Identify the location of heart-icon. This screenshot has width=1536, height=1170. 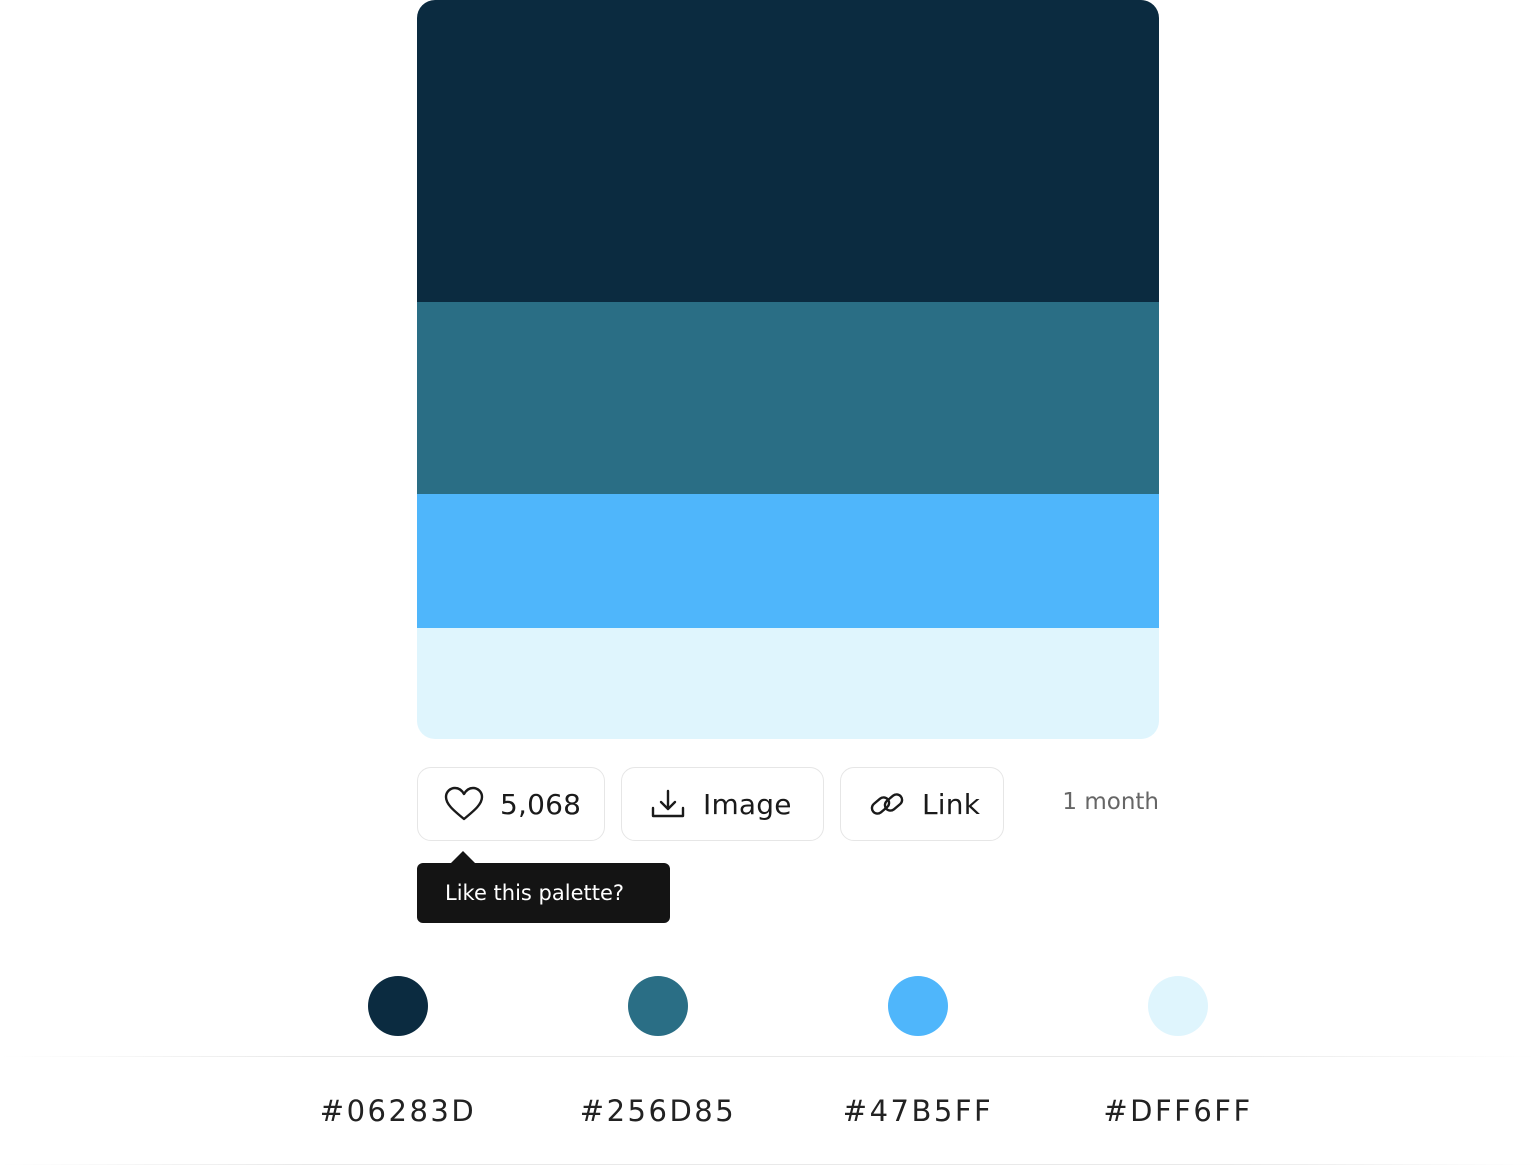
(464, 804).